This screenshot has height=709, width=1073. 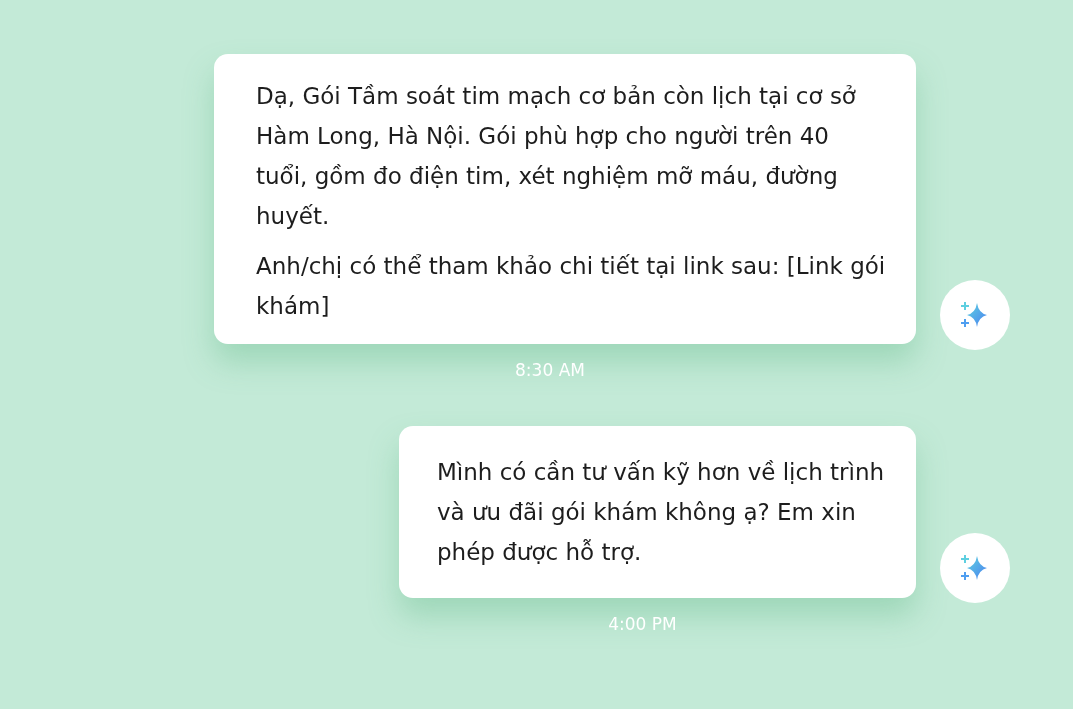 I want to click on message-text: Anh/chị có thể tham khảo chi tiết tại link sau: [Link gói khám], so click(x=571, y=286).